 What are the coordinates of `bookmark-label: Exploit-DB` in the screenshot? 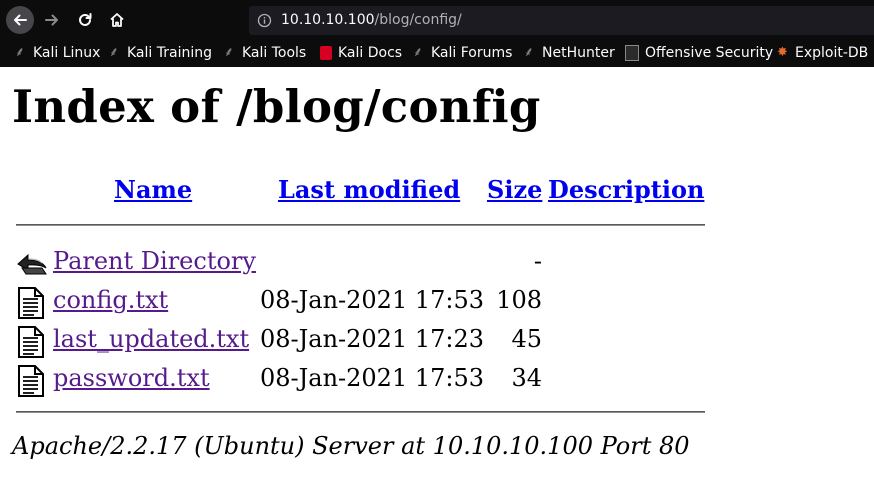 It's located at (832, 53).